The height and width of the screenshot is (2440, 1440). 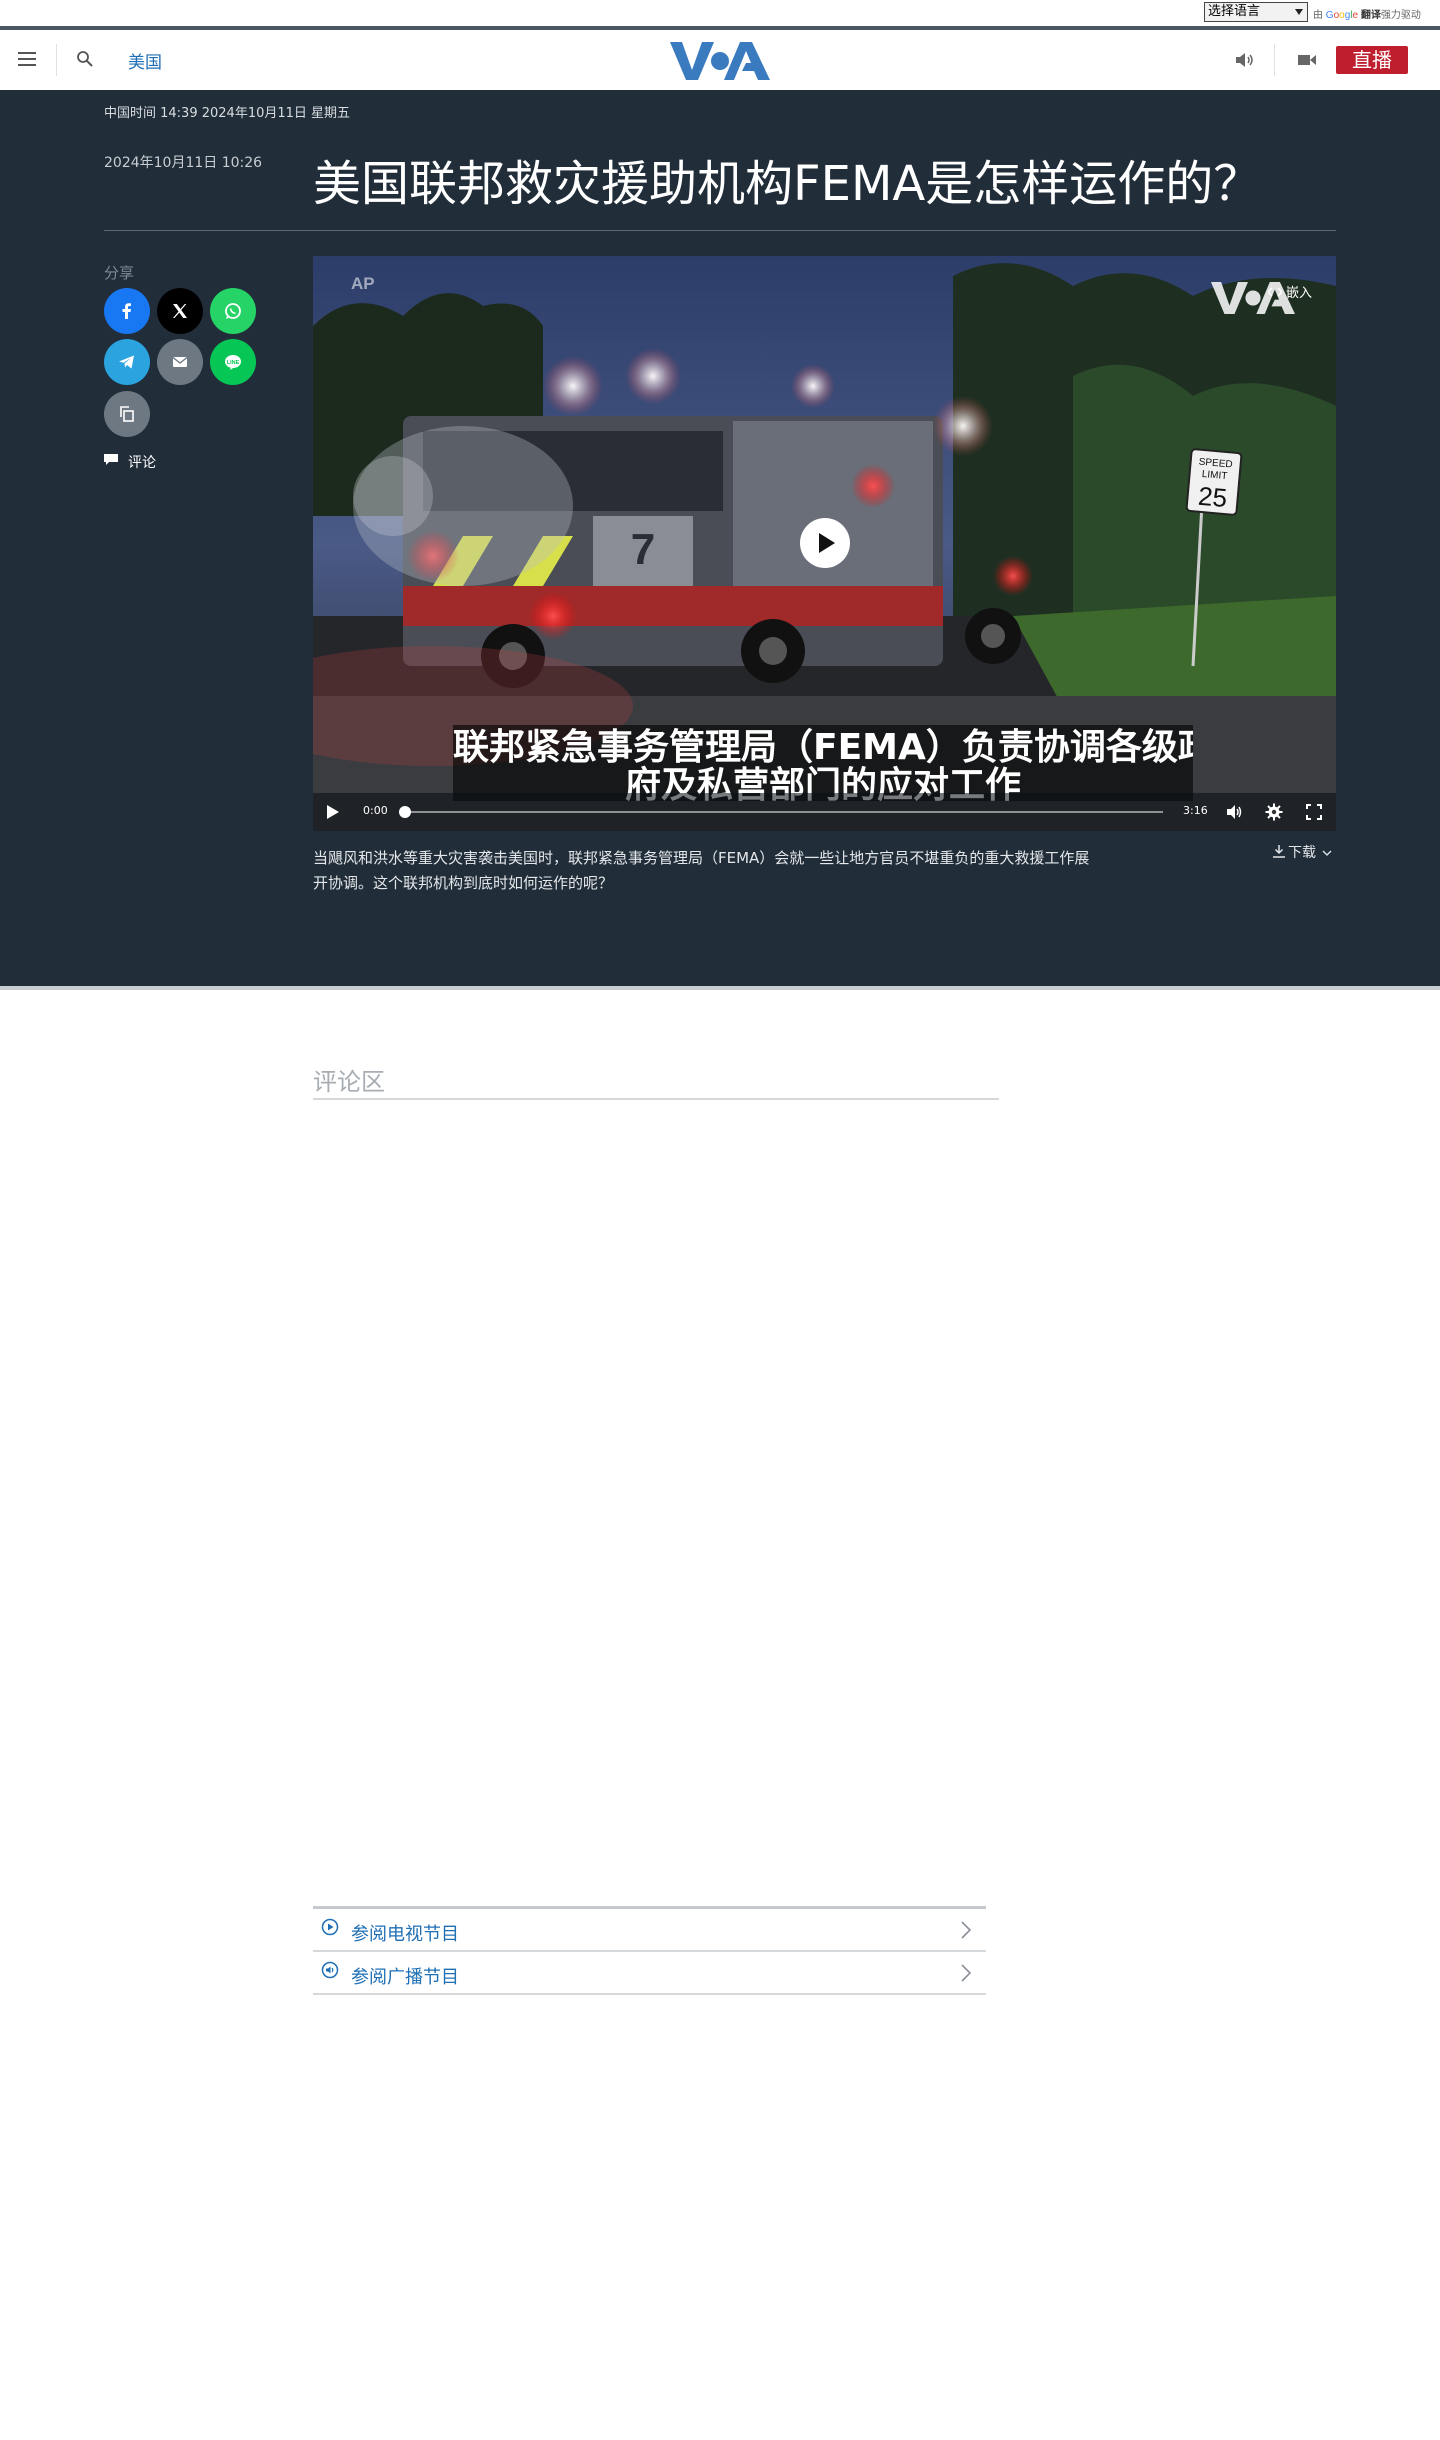 I want to click on google-logo: Google, so click(x=1342, y=15).